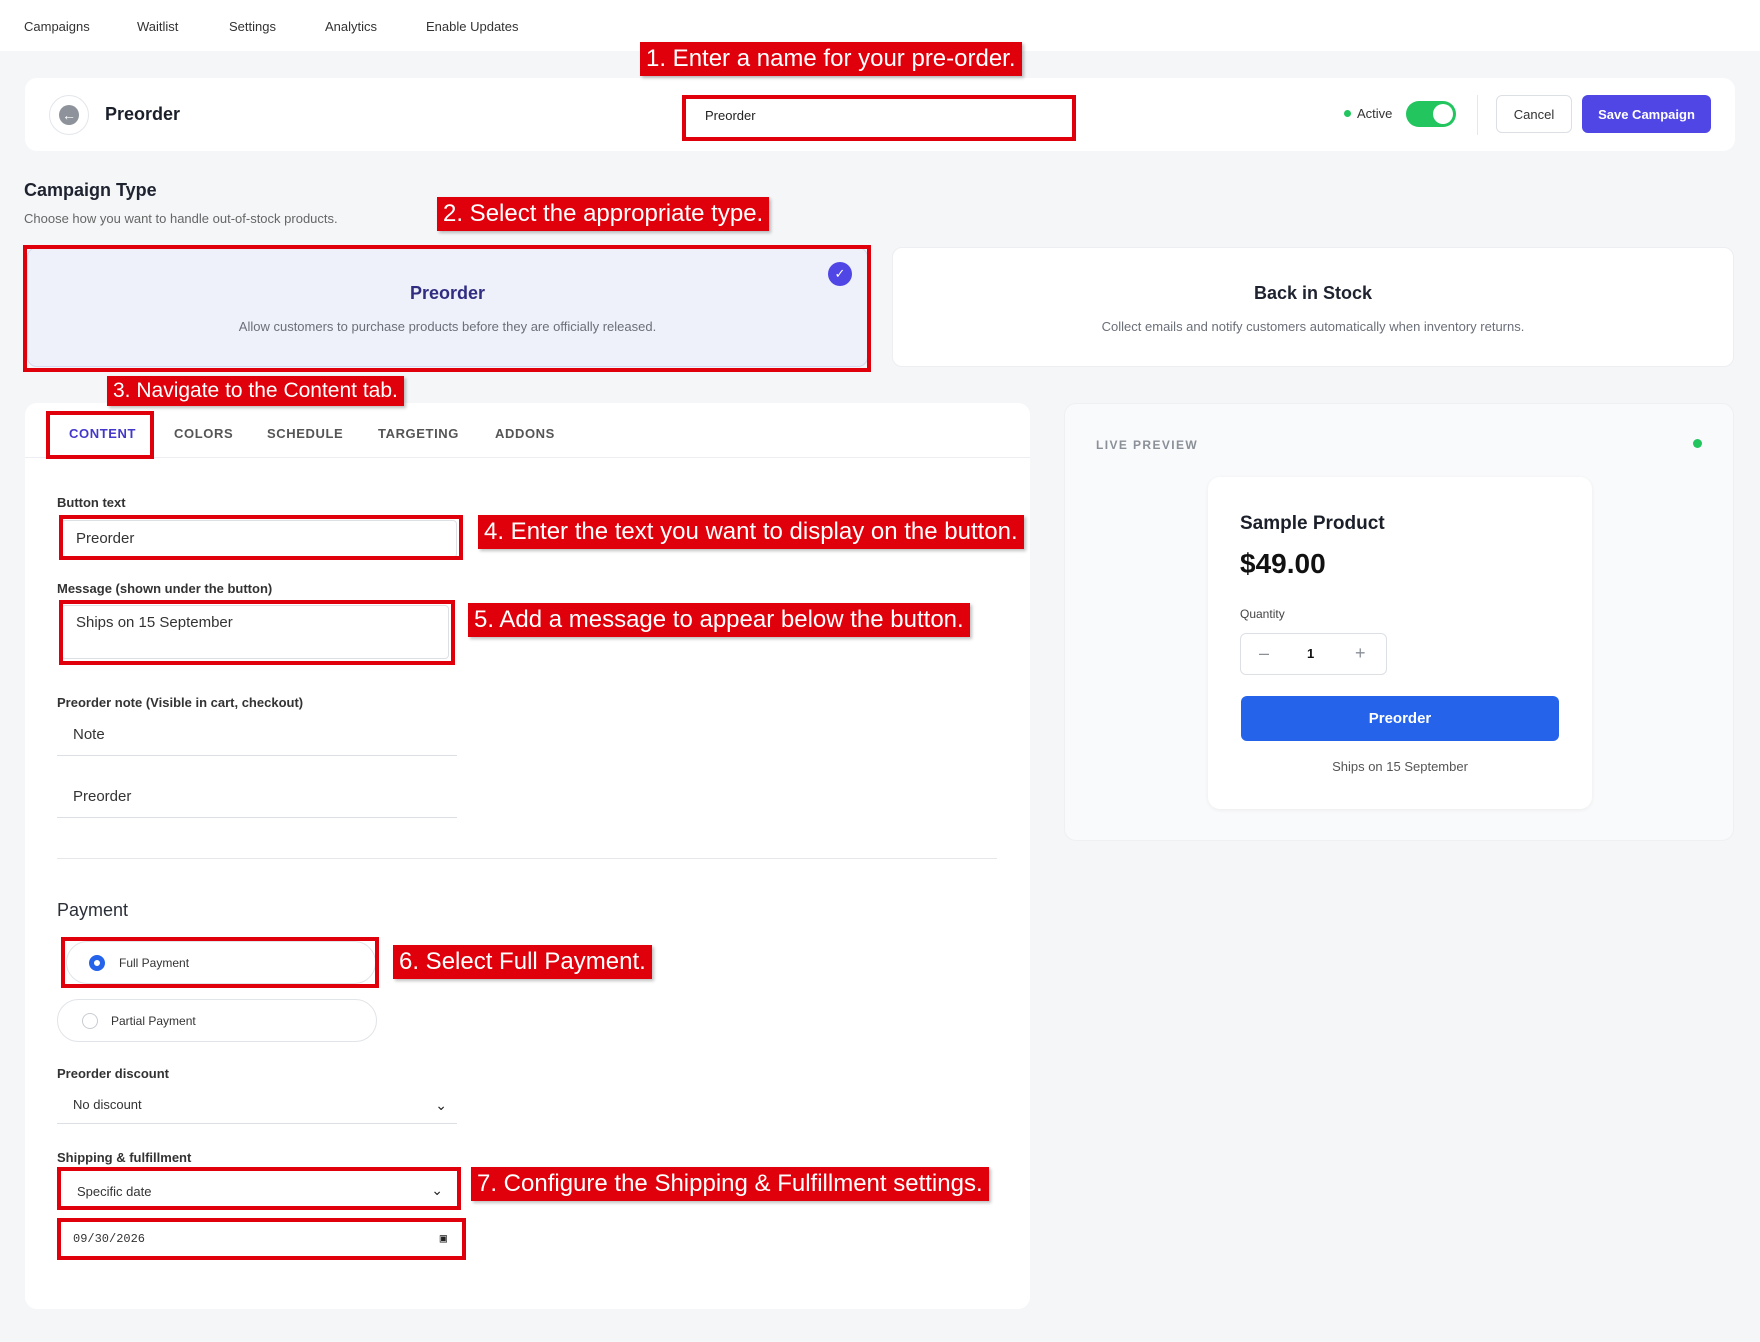 The width and height of the screenshot is (1760, 1342). What do you see at coordinates (1697, 443) in the screenshot?
I see `live-status-dot` at bounding box center [1697, 443].